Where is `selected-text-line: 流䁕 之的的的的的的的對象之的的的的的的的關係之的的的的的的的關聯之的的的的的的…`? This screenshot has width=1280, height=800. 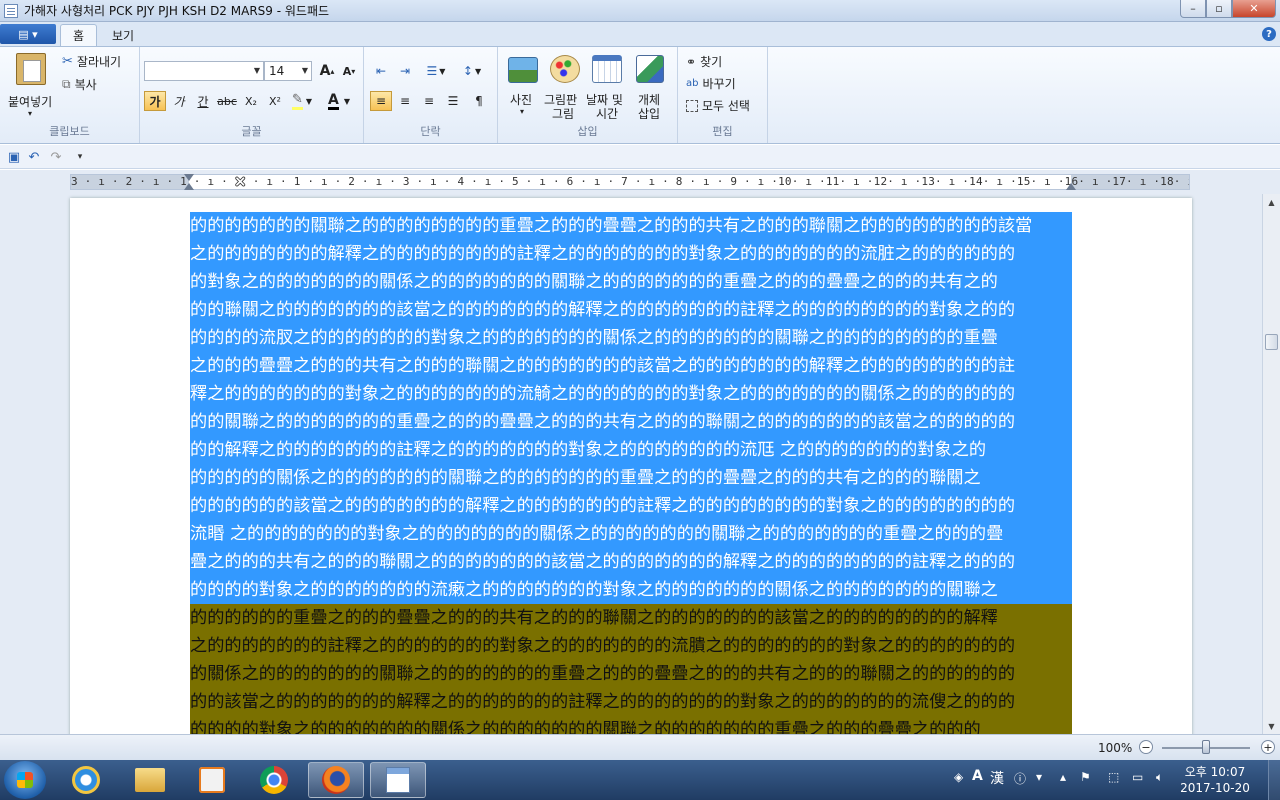
selected-text-line: 流䁕 之的的的的的的的對象之的的的的的的的關係之的的的的的的的關聯之的的的的的的… is located at coordinates (631, 534).